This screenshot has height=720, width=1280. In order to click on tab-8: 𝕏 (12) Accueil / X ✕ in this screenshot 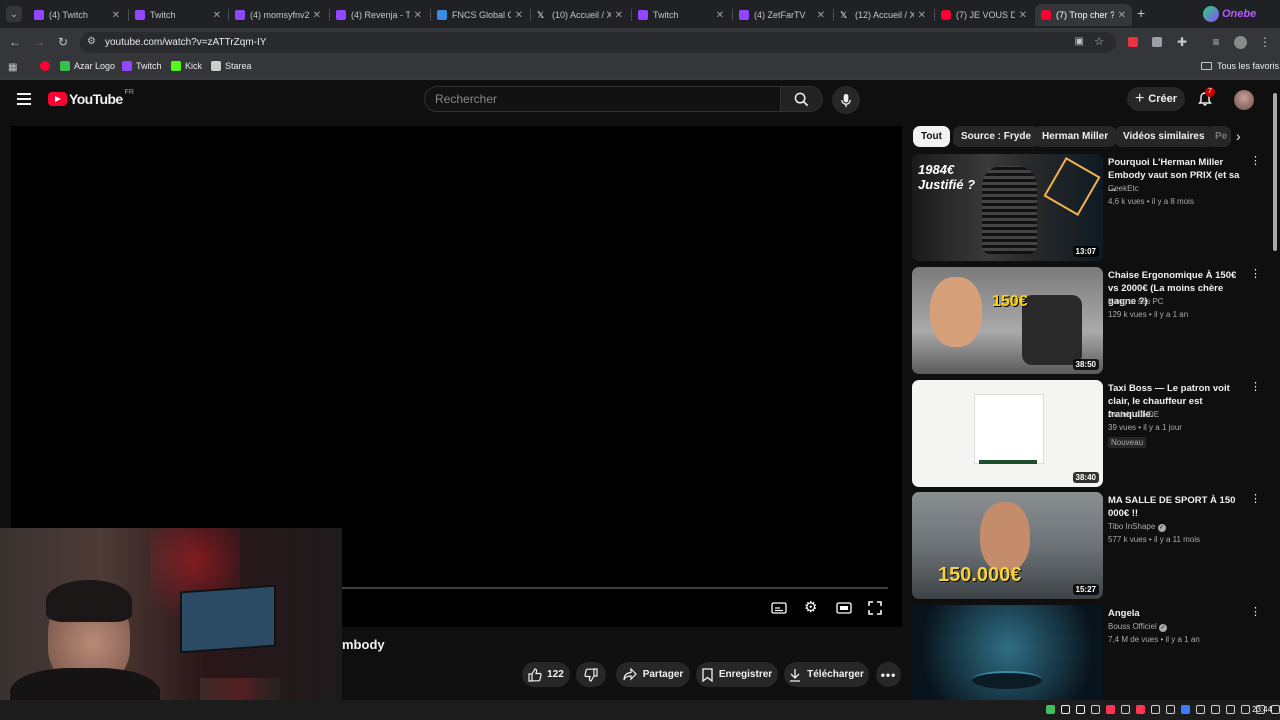, I will do `click(883, 15)`.